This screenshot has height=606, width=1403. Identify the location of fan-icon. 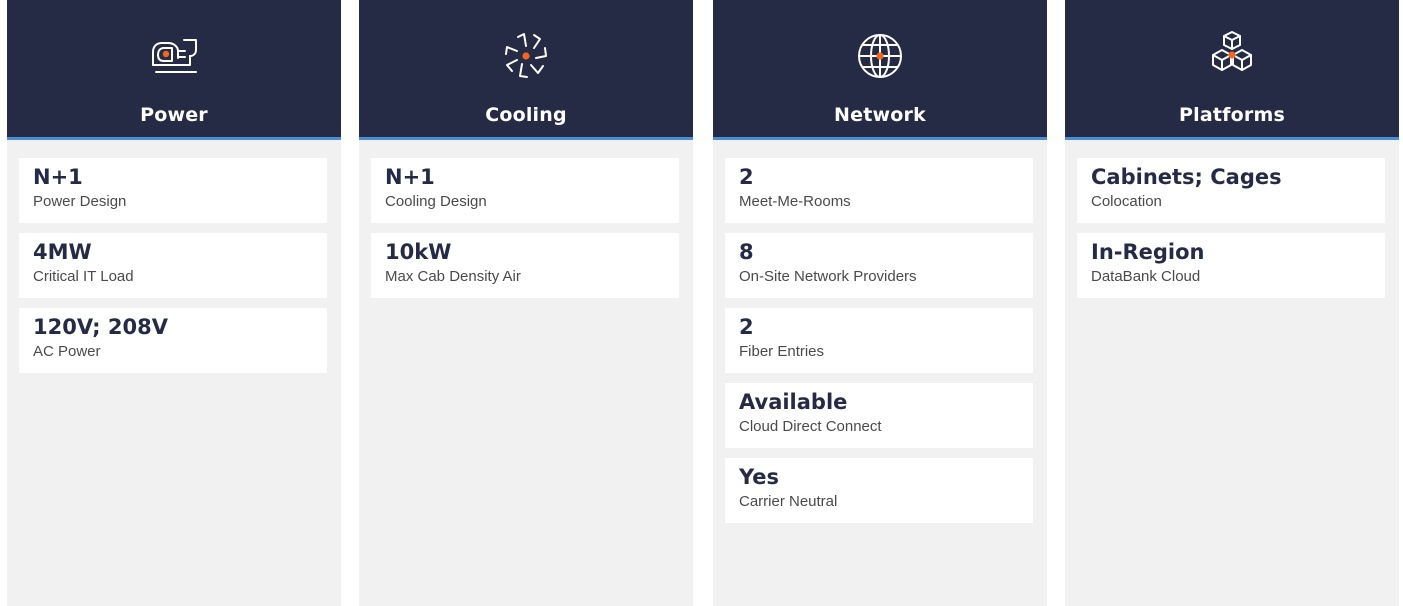
(526, 56).